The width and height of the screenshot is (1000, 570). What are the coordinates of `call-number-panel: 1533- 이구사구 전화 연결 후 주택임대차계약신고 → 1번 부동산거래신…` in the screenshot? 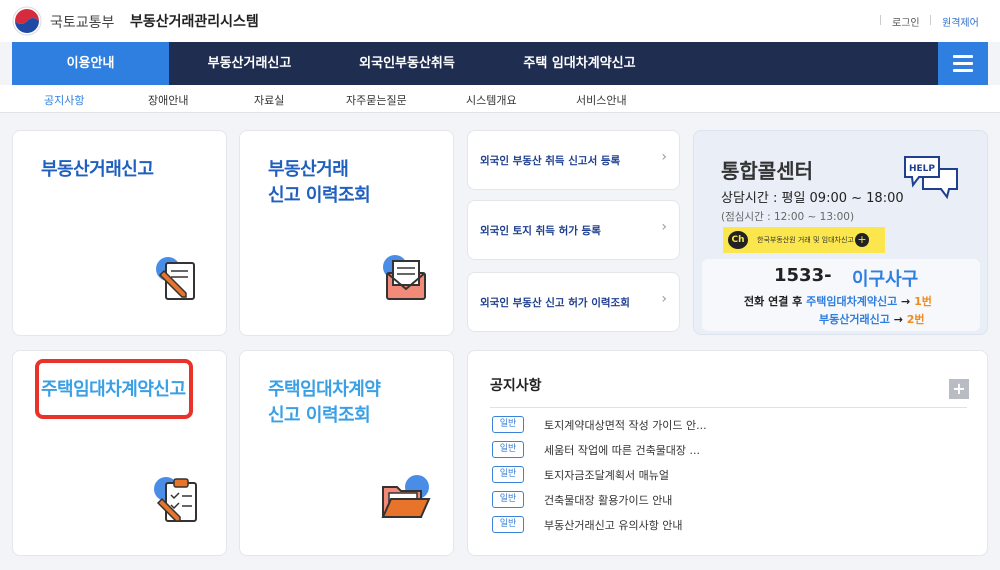 It's located at (841, 295).